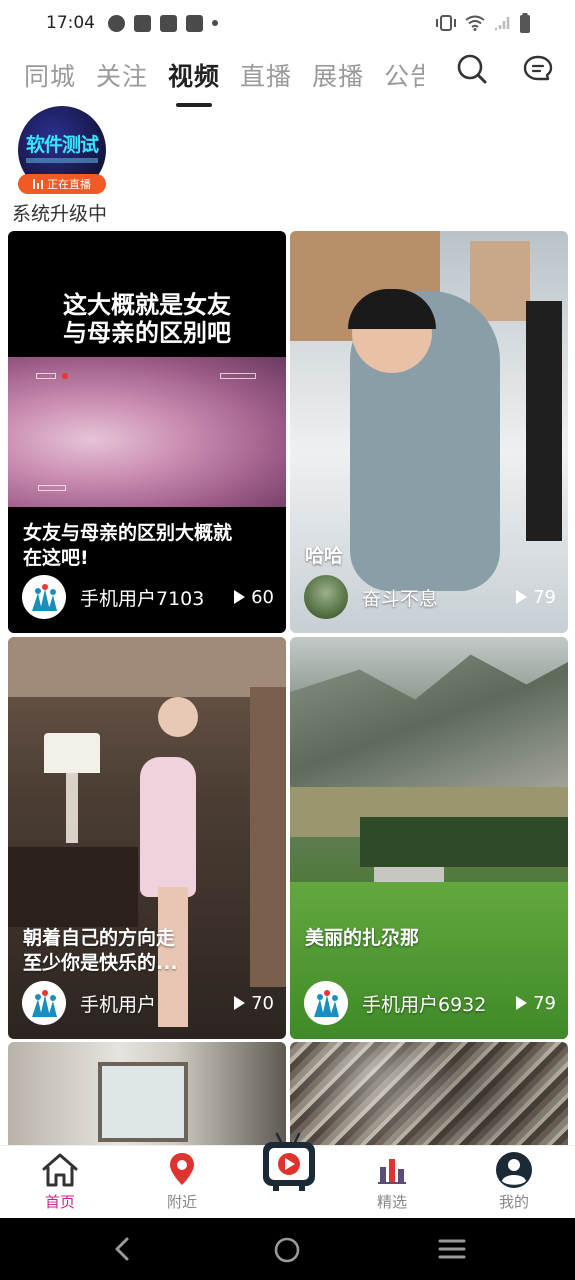  I want to click on tv-play-icon, so click(289, 1161).